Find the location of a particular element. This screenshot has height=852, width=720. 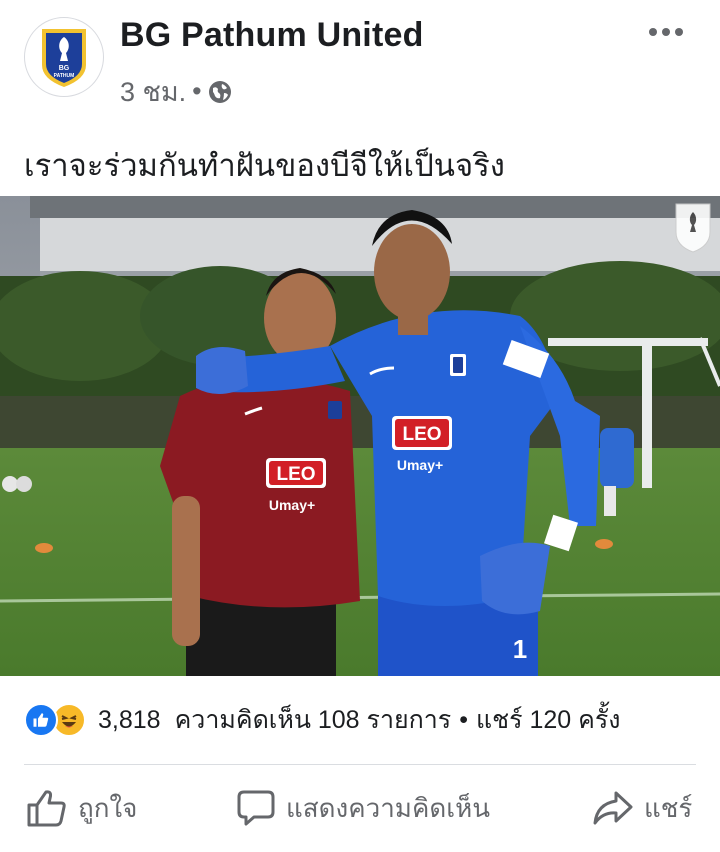

page-name-link: BG Pathum United is located at coordinates (272, 35).